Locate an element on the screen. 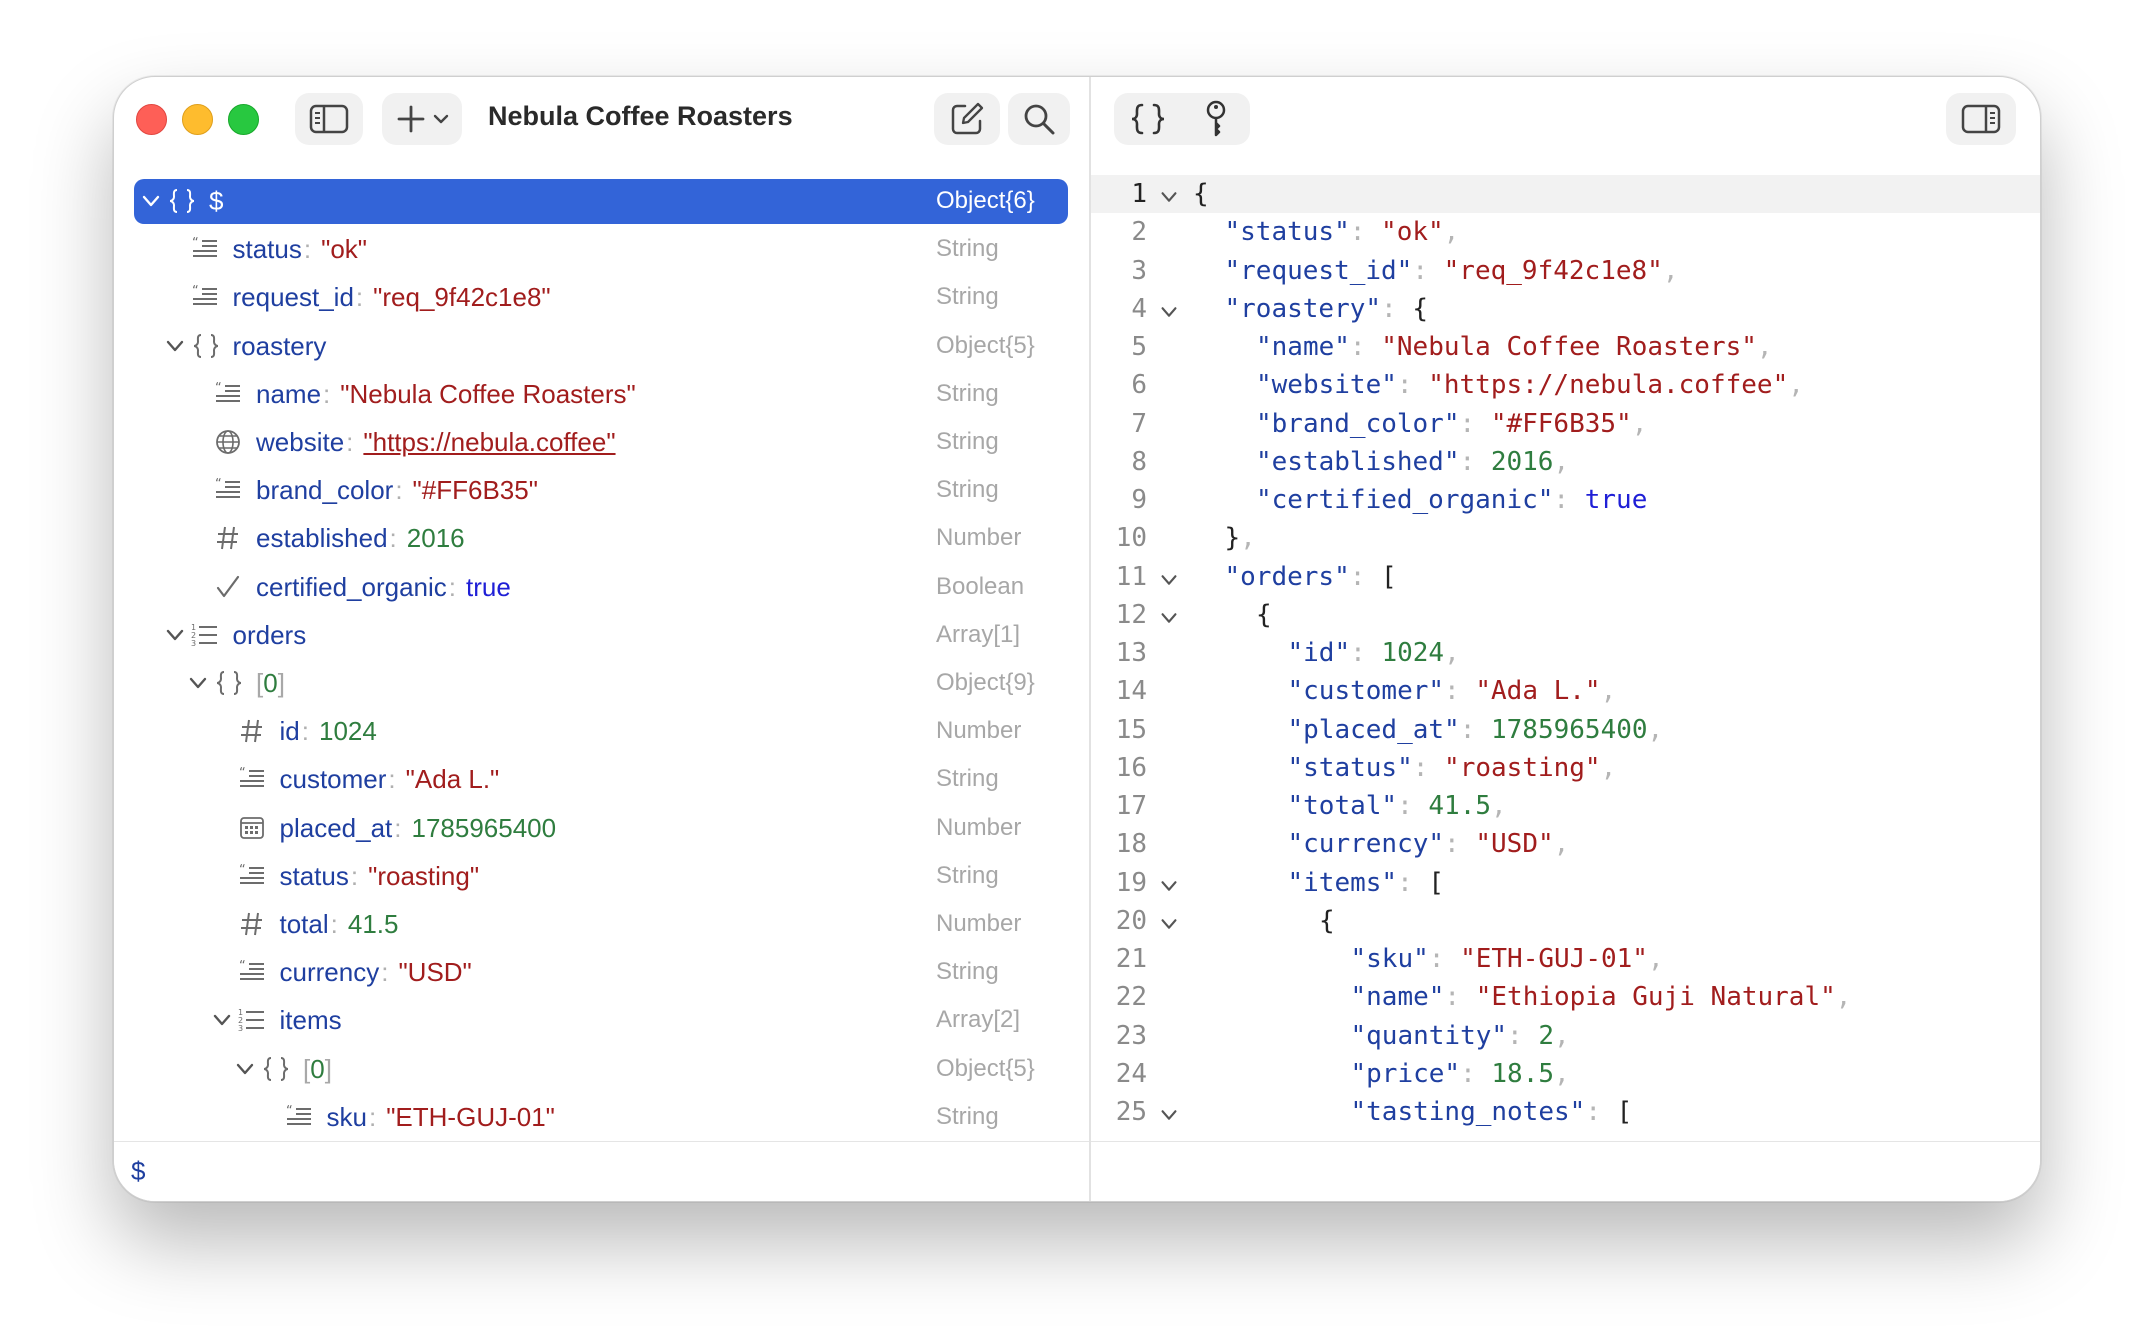 The image size is (2144, 1344). tree-row: “ customer: "Ada L." String is located at coordinates (601, 779).